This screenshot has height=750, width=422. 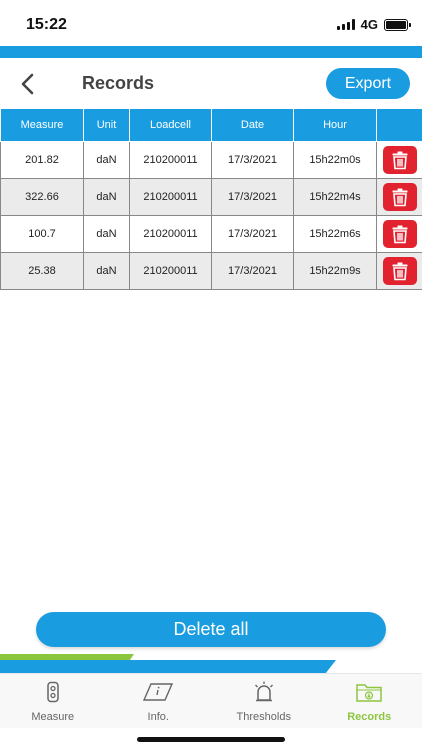 I want to click on column-header-hour: Hour, so click(x=335, y=125).